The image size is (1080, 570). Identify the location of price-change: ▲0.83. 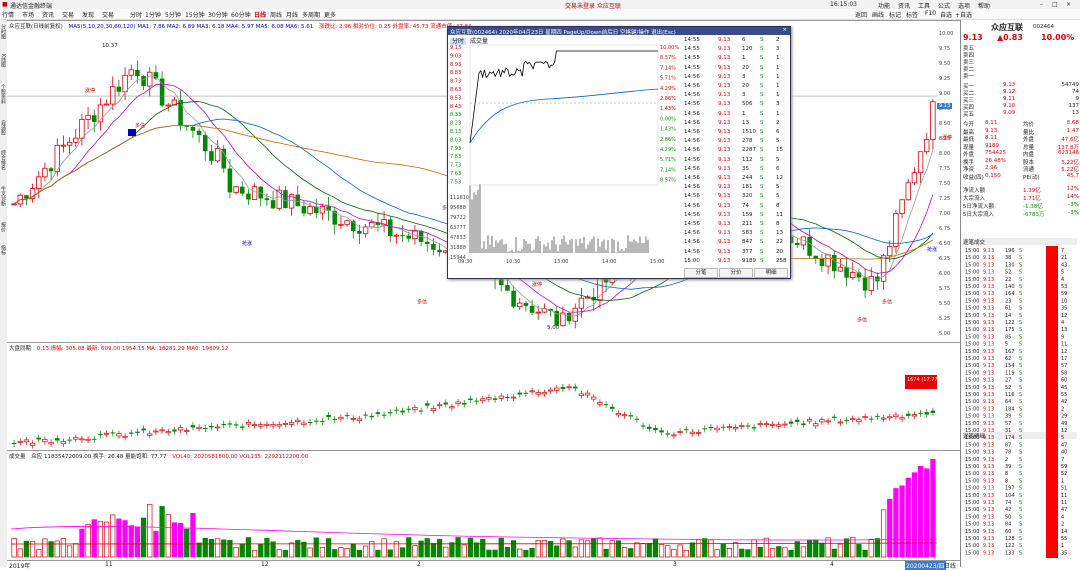
(1010, 37).